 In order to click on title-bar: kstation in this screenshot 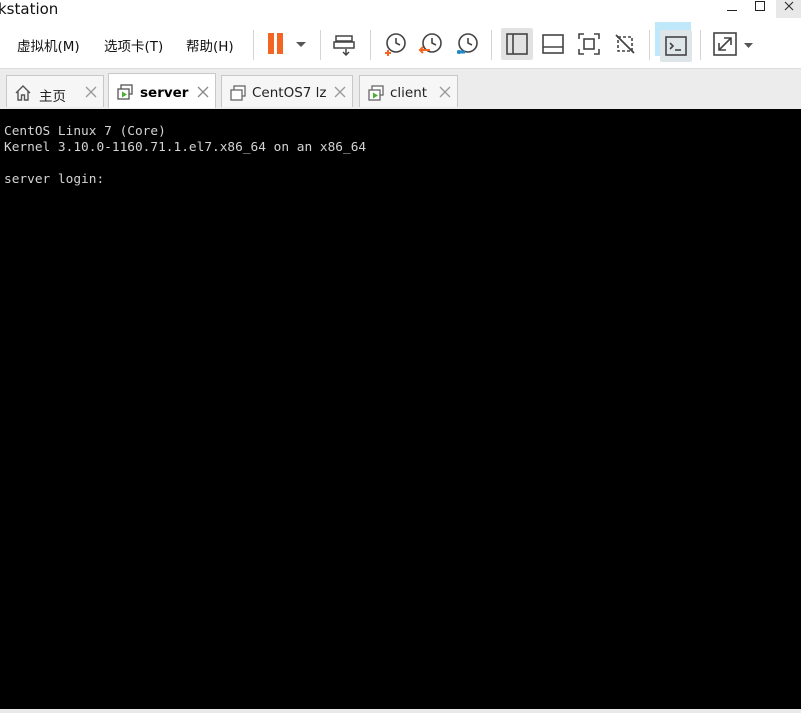, I will do `click(400, 10)`.